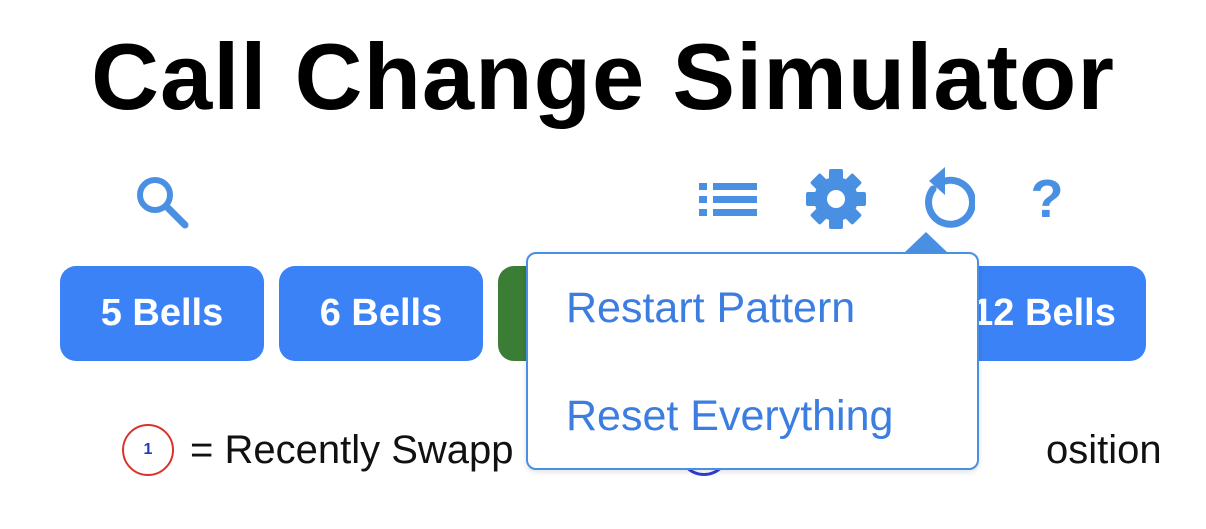 This screenshot has width=1206, height=529. I want to click on help-icon: ?, so click(1047, 199).